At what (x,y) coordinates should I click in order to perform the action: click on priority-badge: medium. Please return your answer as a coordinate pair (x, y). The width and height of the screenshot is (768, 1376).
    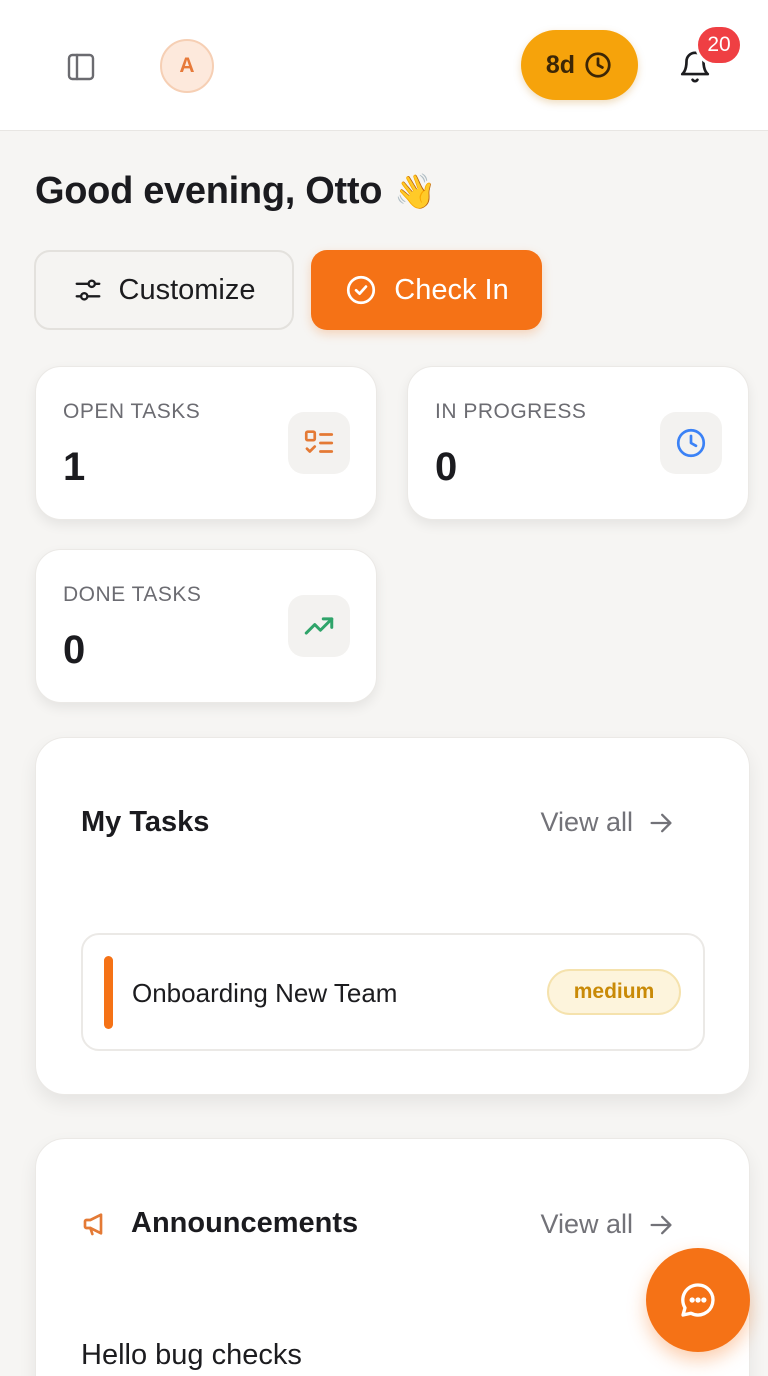
    Looking at the image, I should click on (614, 992).